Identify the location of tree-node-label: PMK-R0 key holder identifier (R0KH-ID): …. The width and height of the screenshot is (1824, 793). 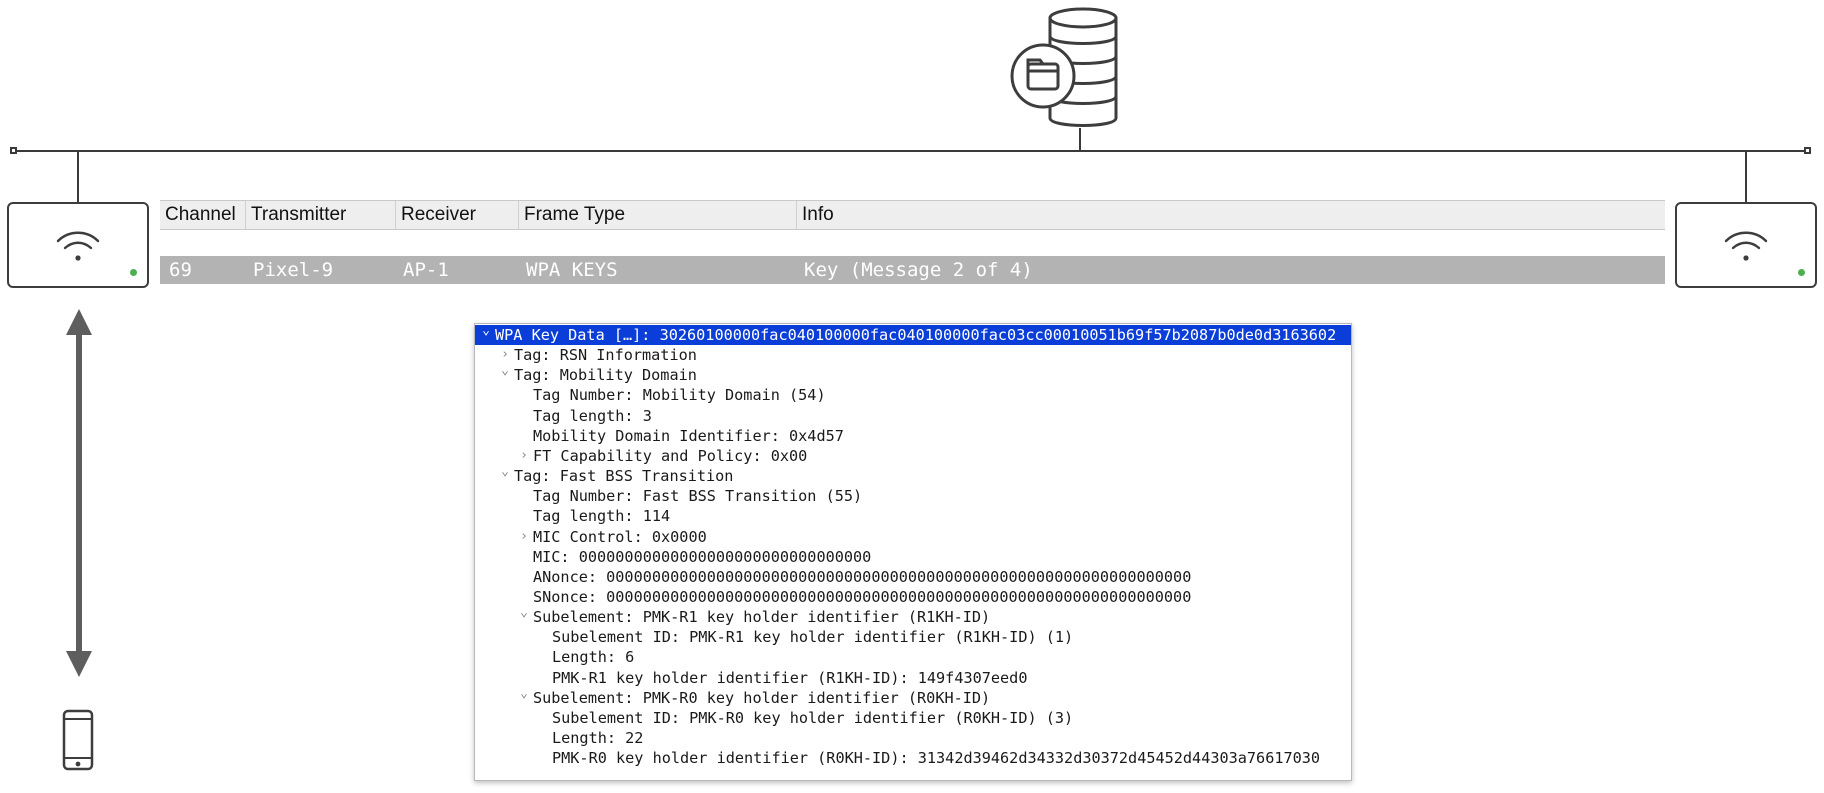
(936, 758).